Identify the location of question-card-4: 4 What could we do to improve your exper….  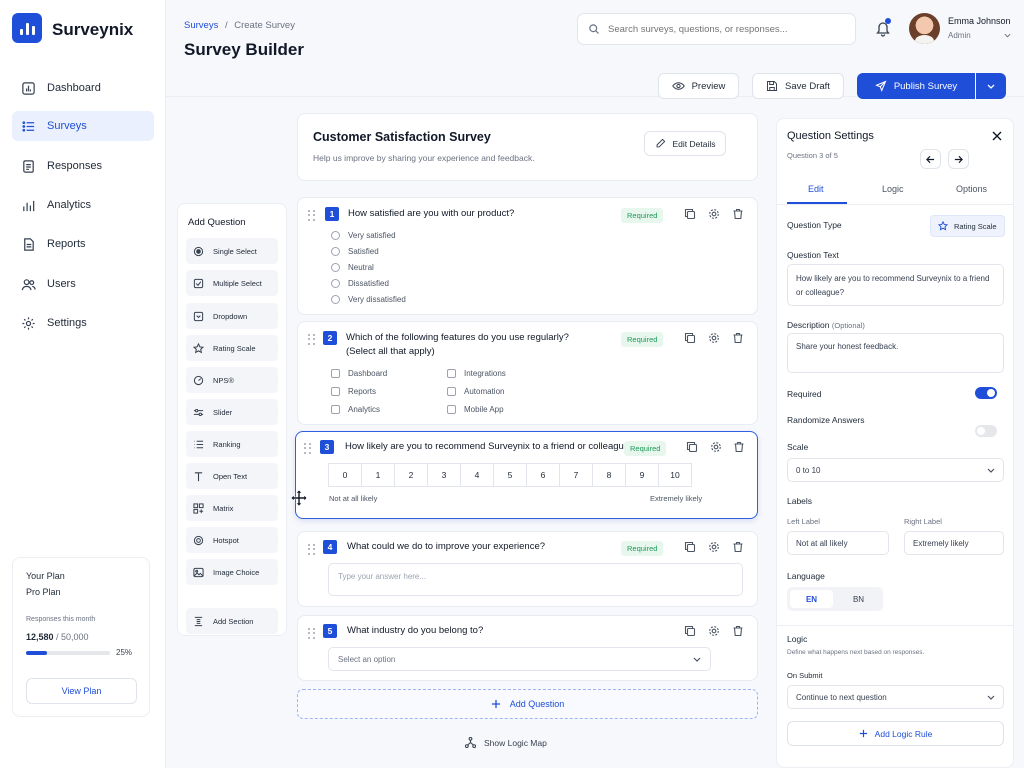
(527, 569).